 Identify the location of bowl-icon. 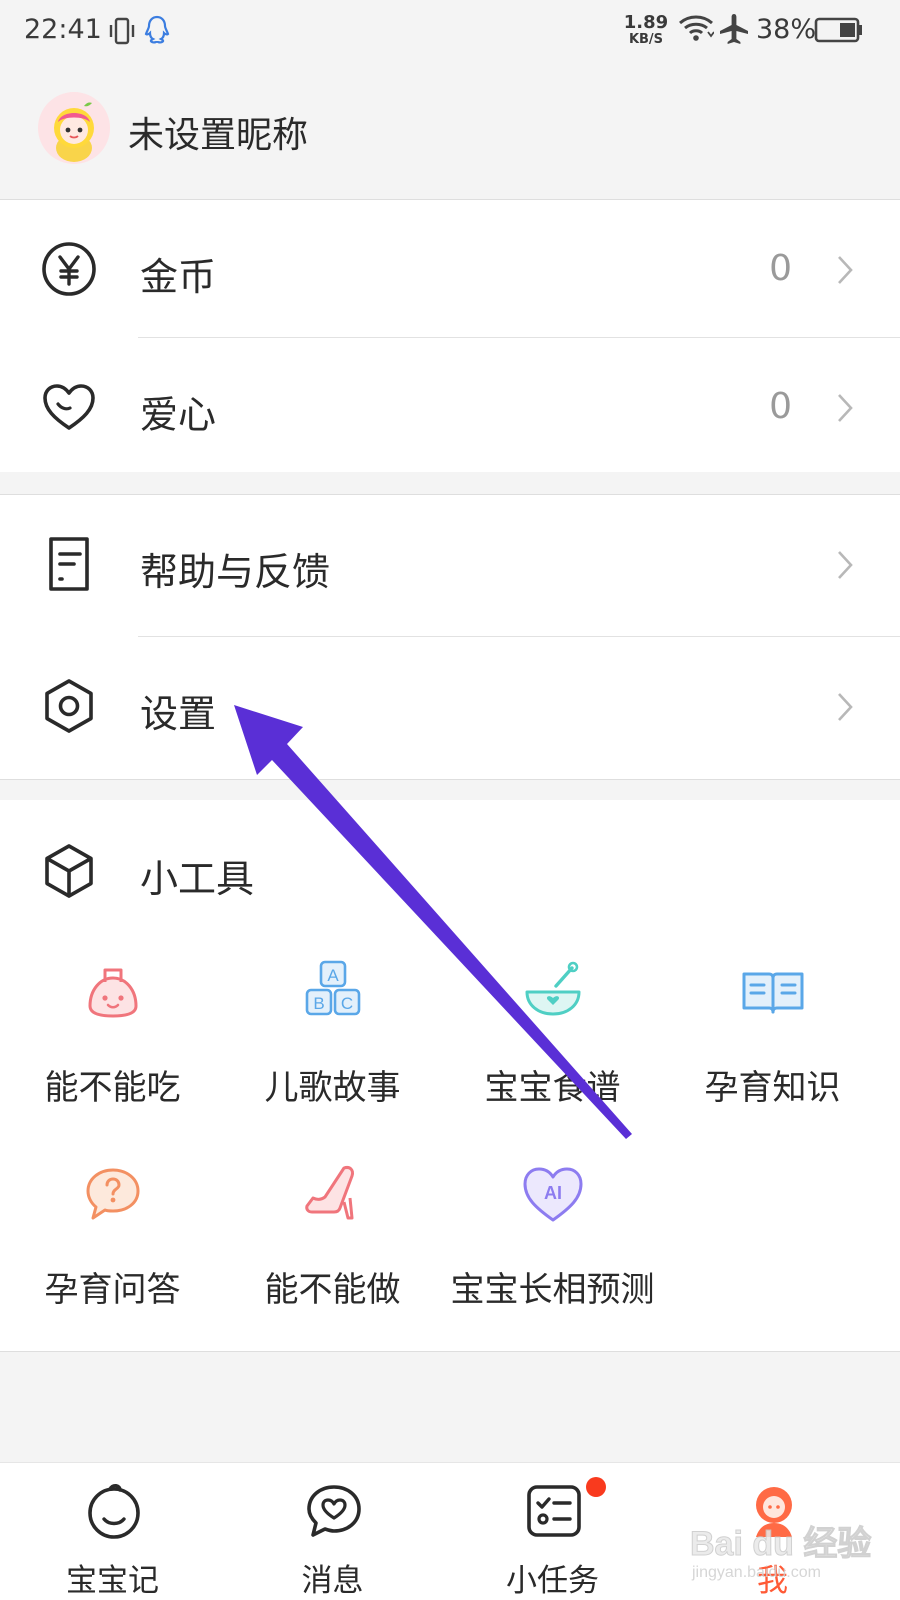
(553, 993).